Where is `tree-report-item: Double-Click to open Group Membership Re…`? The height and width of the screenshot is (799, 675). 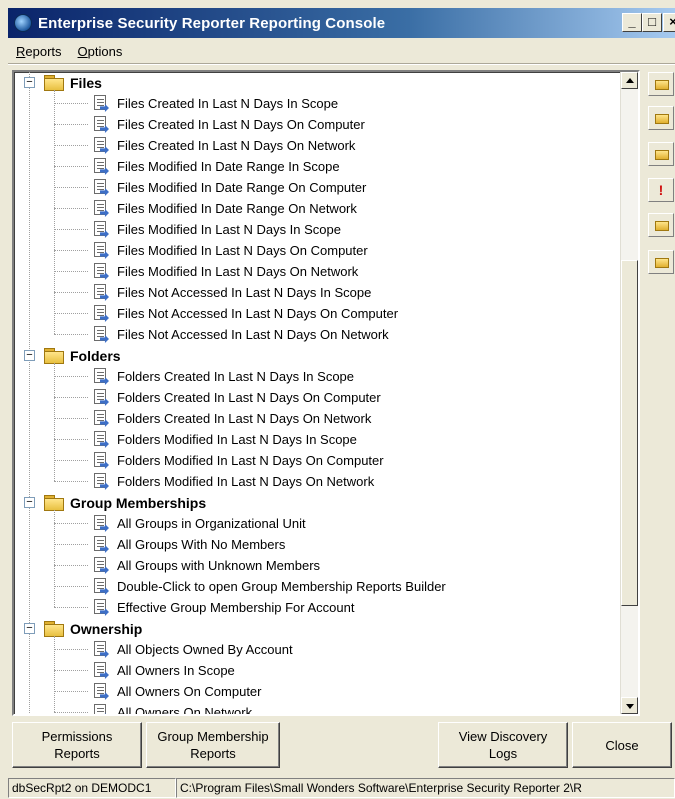 tree-report-item: Double-Click to open Group Membership Re… is located at coordinates (317, 586).